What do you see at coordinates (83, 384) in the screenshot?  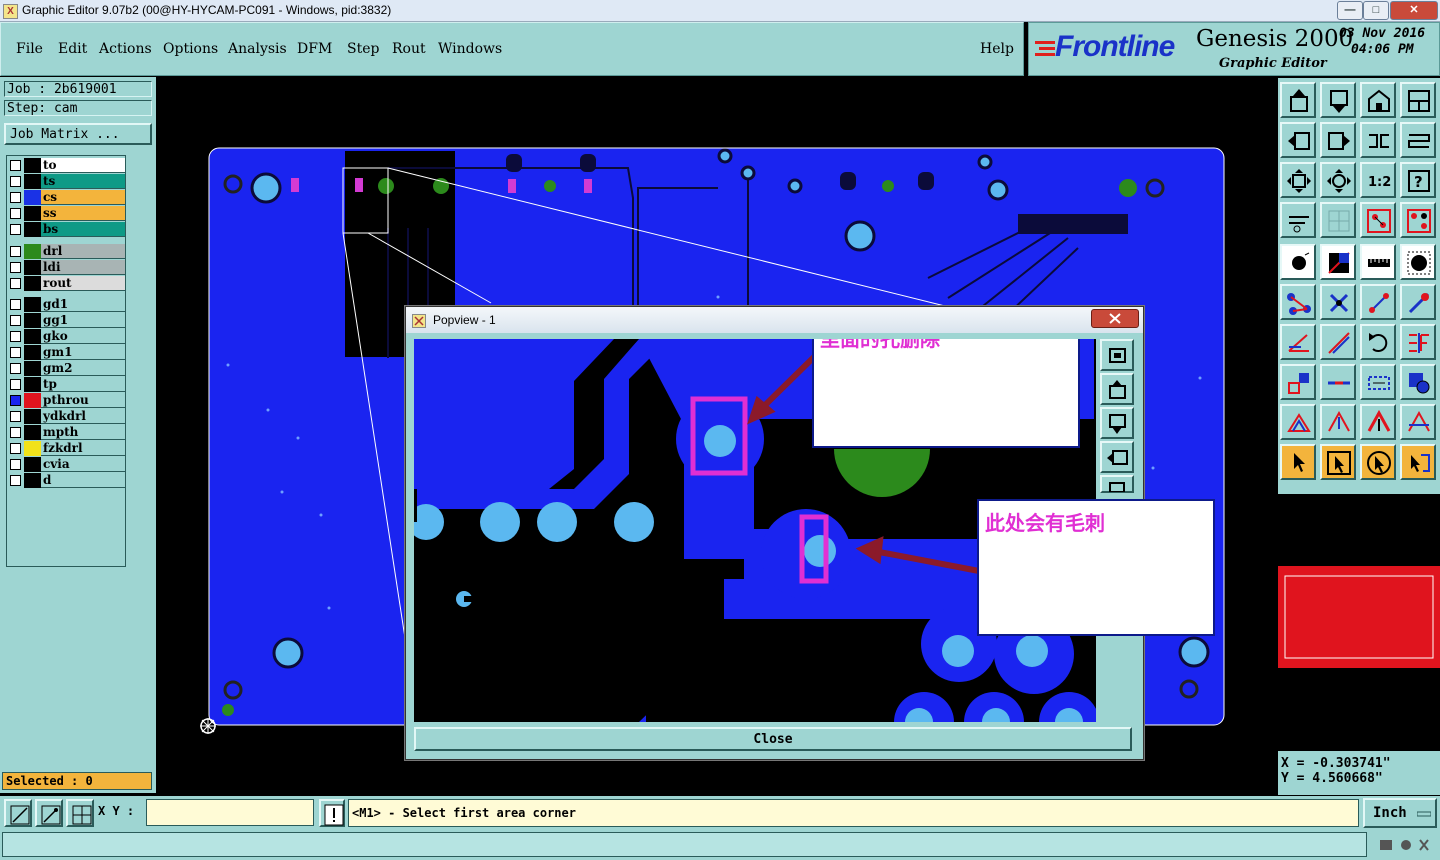 I see `layer-name: tp` at bounding box center [83, 384].